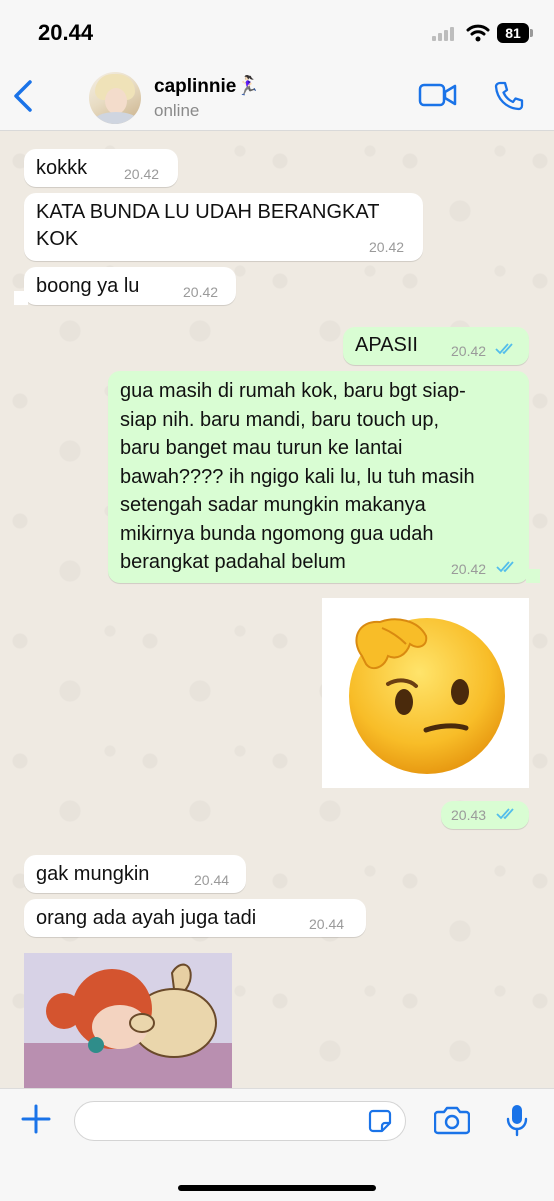 This screenshot has height=1201, width=554. I want to click on message-line: bawah???? ih ngigo kali lu, lu tuh masih, so click(297, 476).